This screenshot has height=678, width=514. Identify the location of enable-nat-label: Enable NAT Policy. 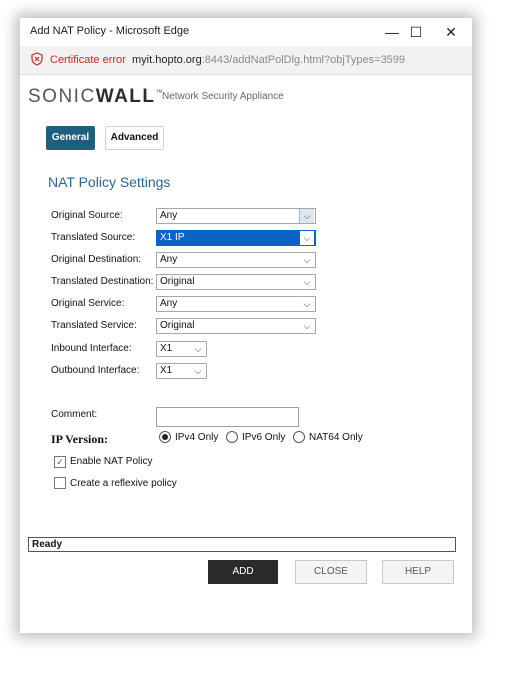
(111, 461).